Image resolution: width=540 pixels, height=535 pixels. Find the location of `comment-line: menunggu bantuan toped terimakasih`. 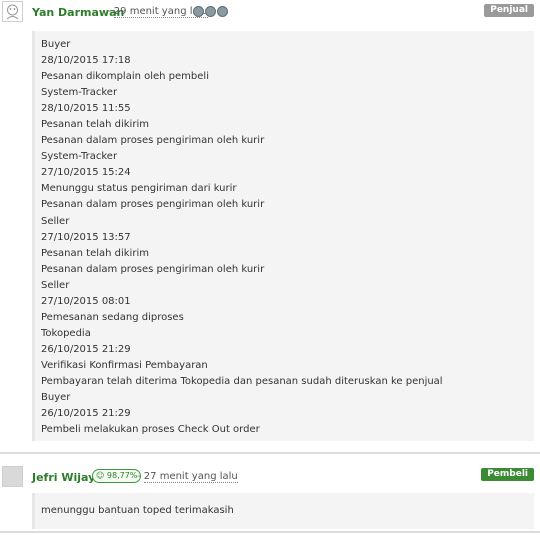

comment-line: menunggu bantuan toped terimakasih is located at coordinates (137, 510).